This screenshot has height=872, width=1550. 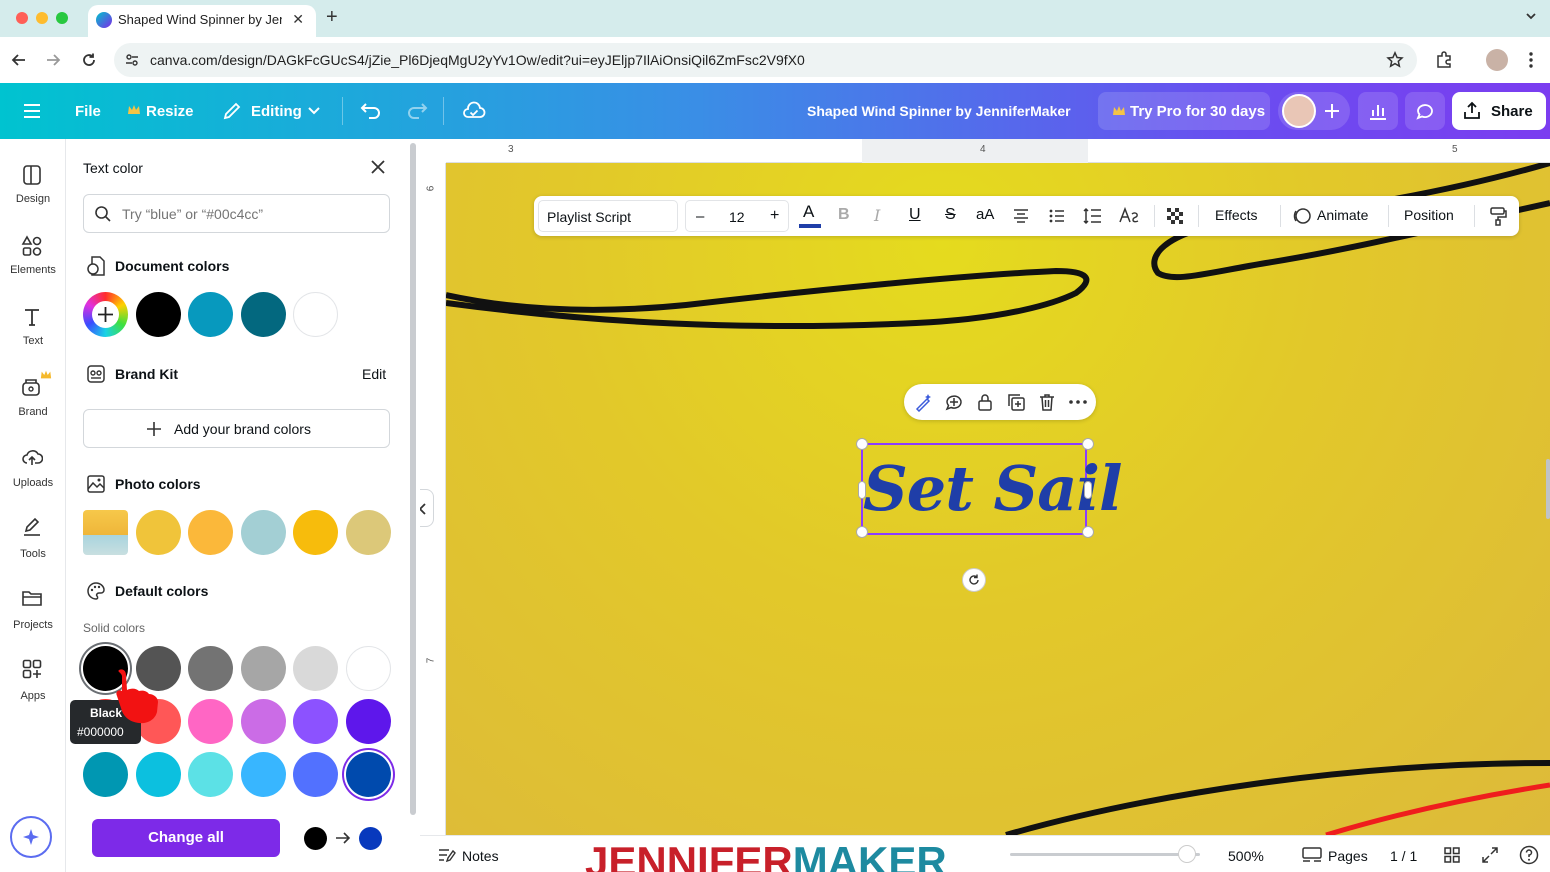 I want to click on position-button: Position, so click(x=1429, y=215).